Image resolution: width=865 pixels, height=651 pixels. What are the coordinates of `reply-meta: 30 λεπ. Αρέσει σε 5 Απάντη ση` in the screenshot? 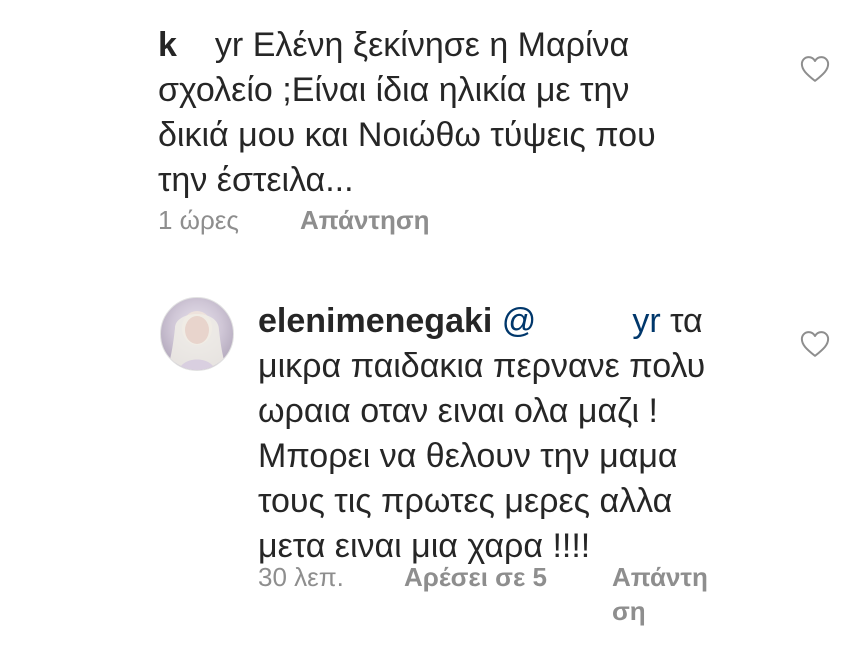 It's located at (538, 600).